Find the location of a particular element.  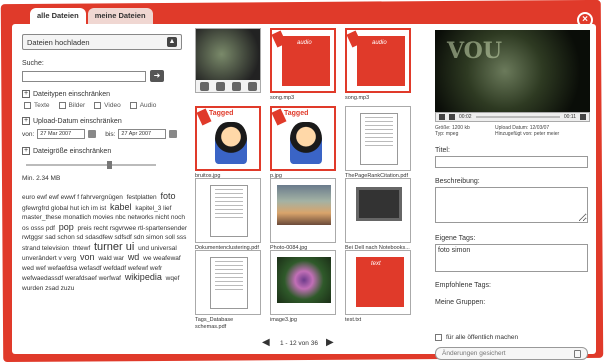

meta-type: Typ: mpeg is located at coordinates (447, 134).